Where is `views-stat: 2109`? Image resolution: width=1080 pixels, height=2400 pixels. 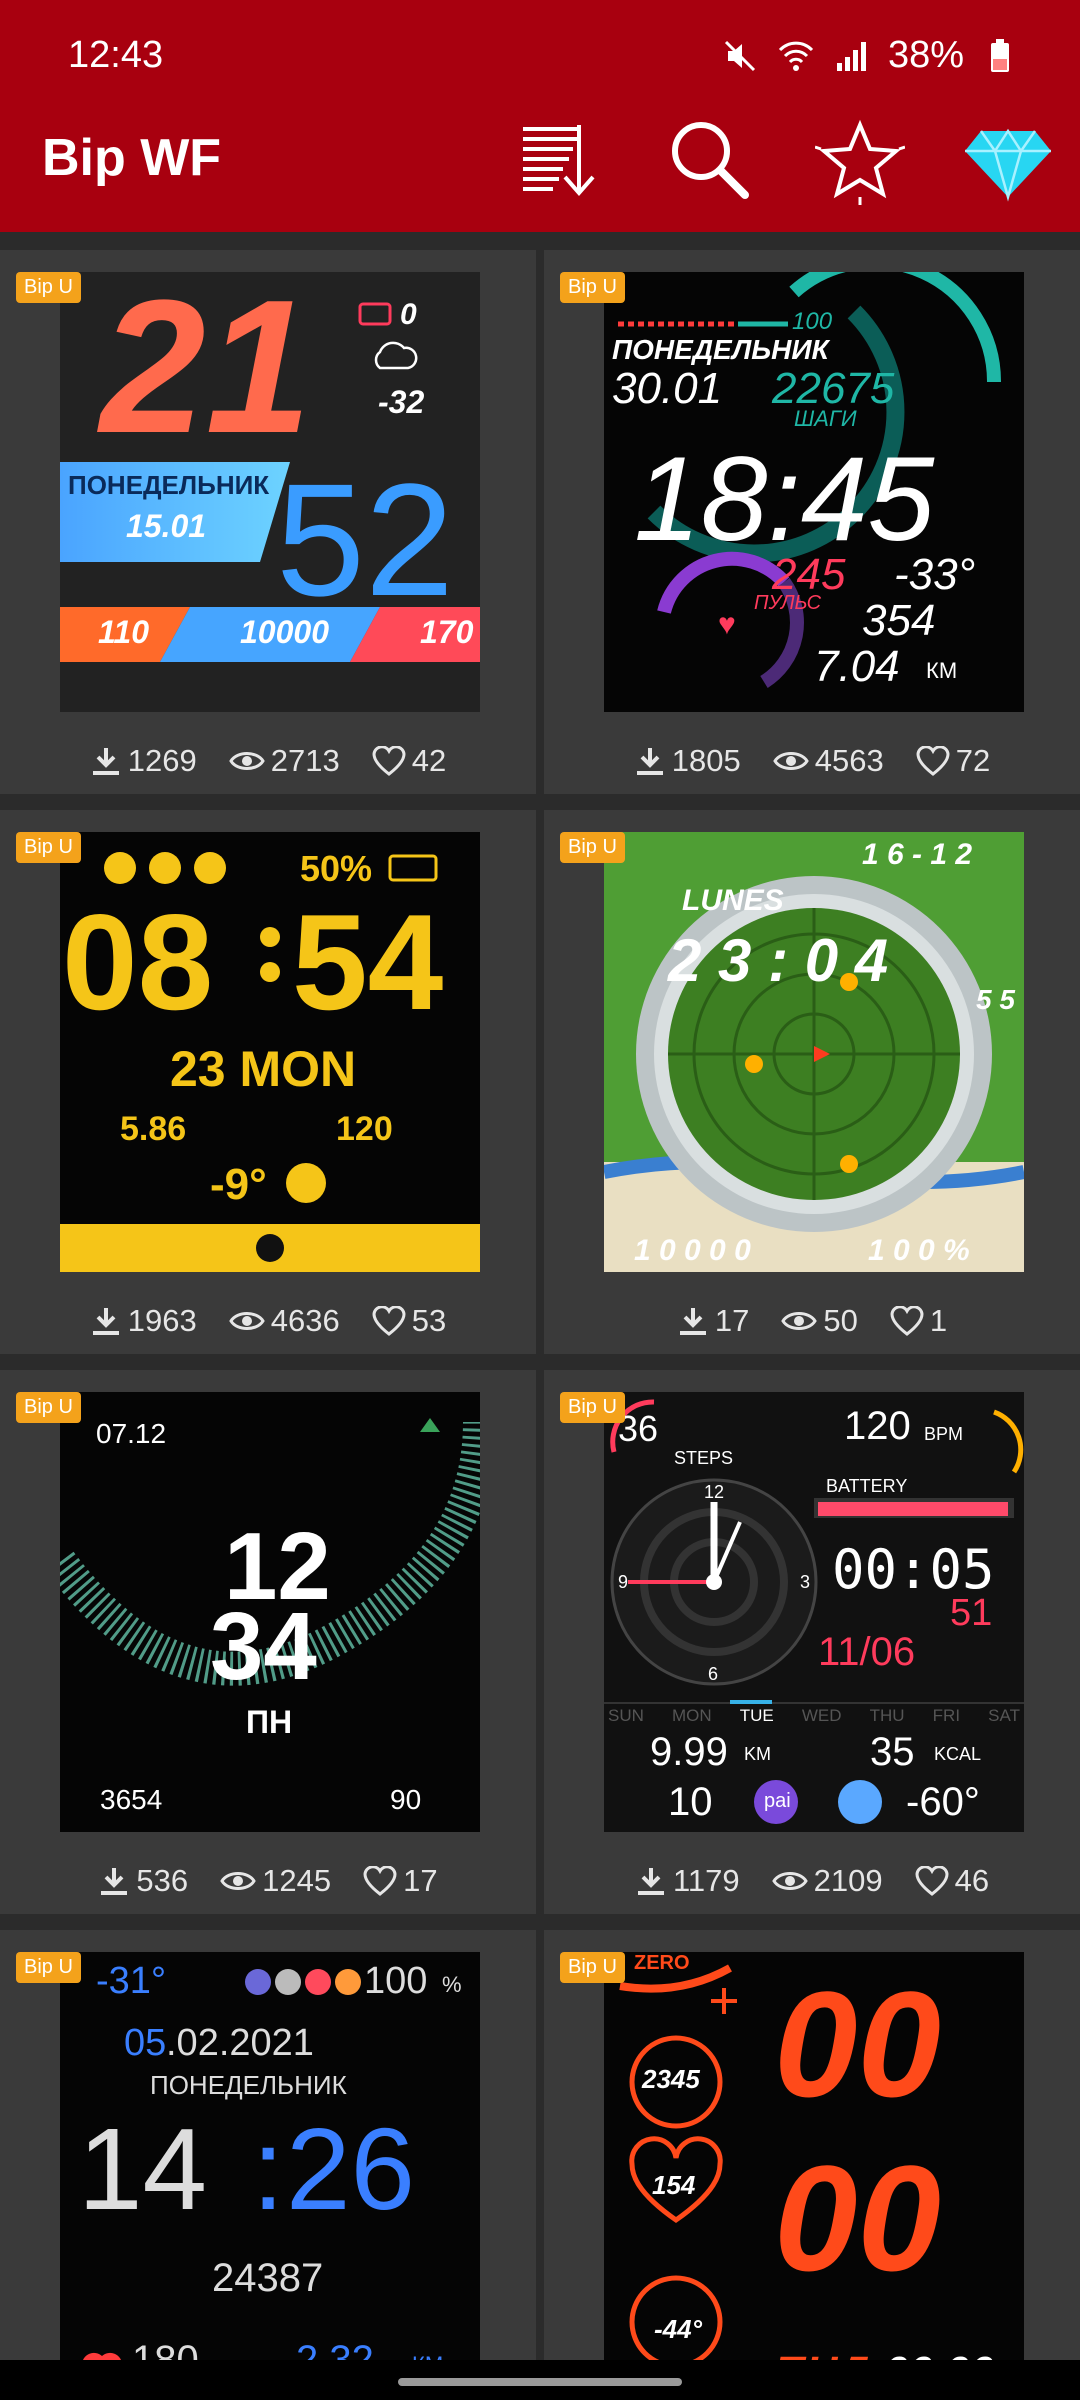 views-stat: 2109 is located at coordinates (827, 1881).